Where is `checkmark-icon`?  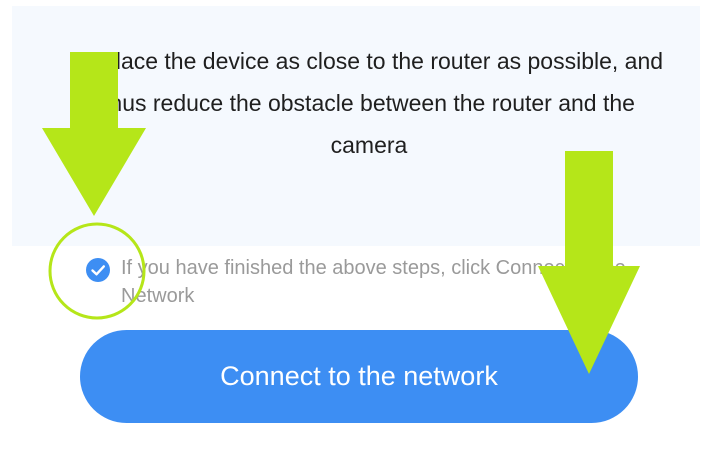 checkmark-icon is located at coordinates (98, 270).